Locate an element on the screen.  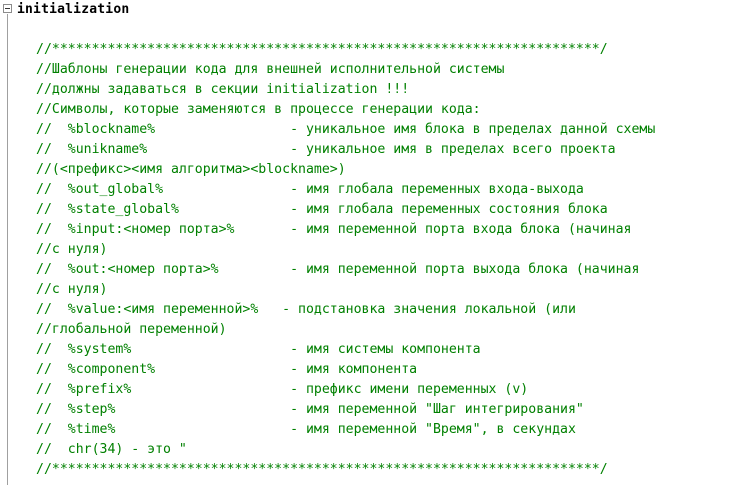
code-line: // %component% - имя компонента is located at coordinates (227, 369).